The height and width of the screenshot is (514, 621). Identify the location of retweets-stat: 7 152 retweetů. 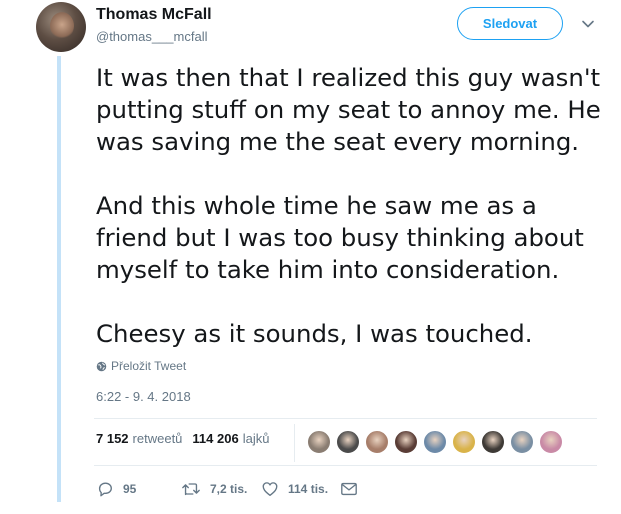
(139, 438).